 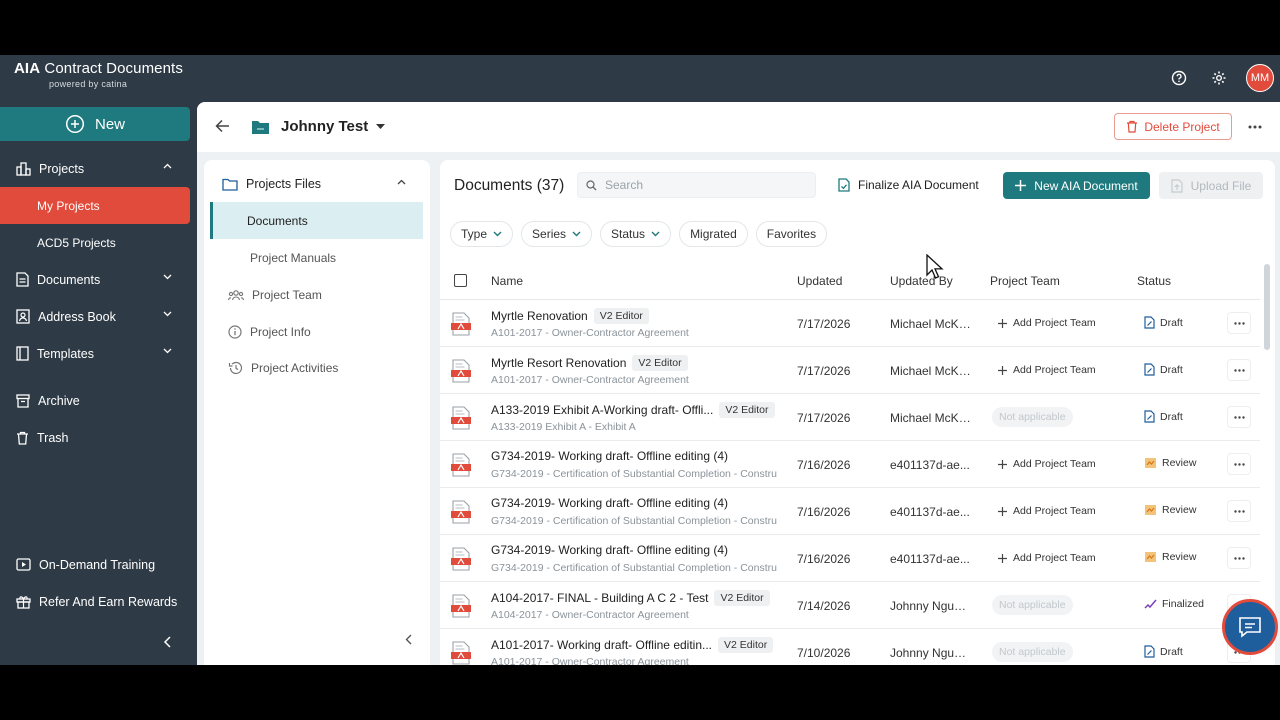 I want to click on files-item-project-team: Project Team, so click(x=317, y=295).